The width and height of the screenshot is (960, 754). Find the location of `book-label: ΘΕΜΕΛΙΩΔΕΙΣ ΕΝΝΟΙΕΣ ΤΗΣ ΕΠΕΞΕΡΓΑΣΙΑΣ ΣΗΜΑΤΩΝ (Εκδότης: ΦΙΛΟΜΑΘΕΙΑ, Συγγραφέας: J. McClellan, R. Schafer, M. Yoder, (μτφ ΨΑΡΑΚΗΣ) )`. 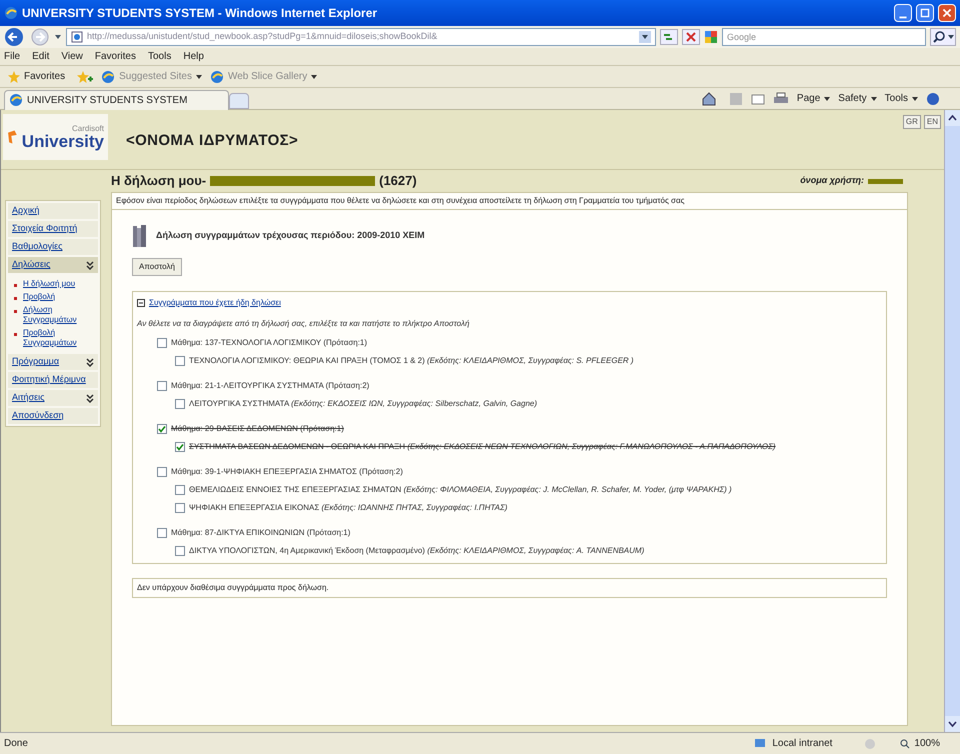

book-label: ΘΕΜΕΛΙΩΔΕΙΣ ΕΝΝΟΙΕΣ ΤΗΣ ΕΠΕΞΕΡΓΑΣΙΑΣ ΣΗΜΑΤΩΝ (Εκδότης: ΦΙΛΟΜΑΘΕΙΑ, Συγγραφέας: J. McClellan, R. Schafer, M. Yoder, (μτφ ΨΑΡΑΚΗΣ) ) is located at coordinates (460, 490).